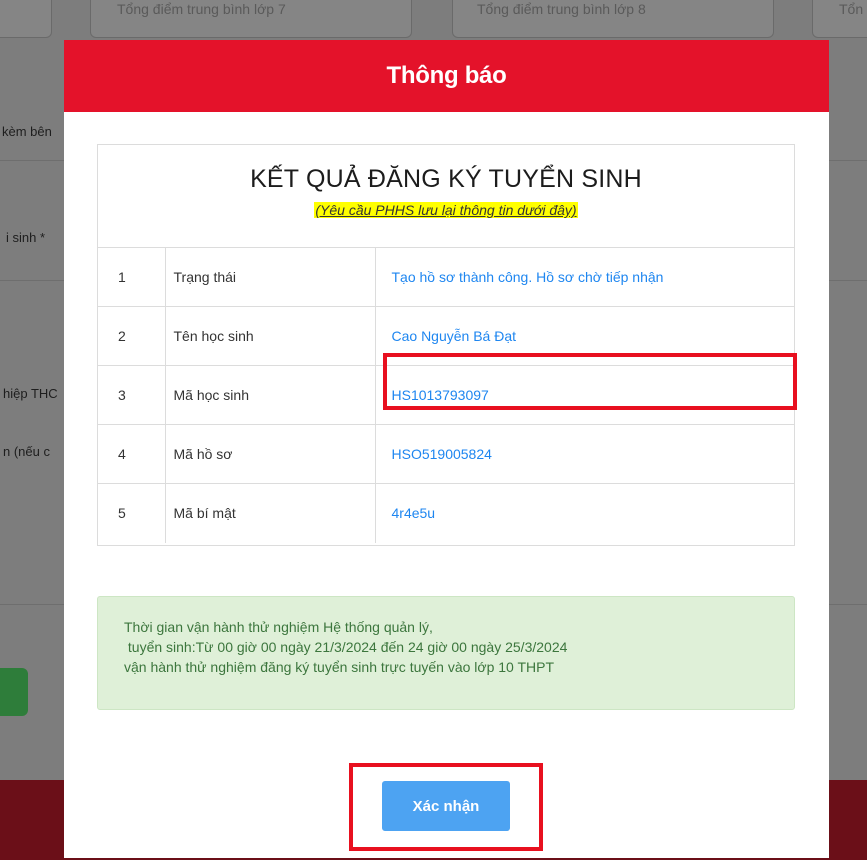  I want to click on result-heading: KẾT QUẢ ĐĂNG KÝ TUYỂN SINH, so click(446, 179).